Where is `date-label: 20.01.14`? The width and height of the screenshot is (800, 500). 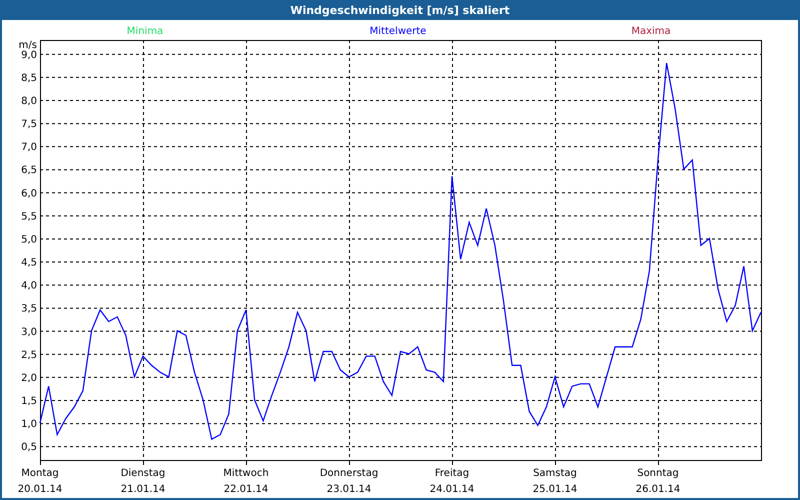
date-label: 20.01.14 is located at coordinates (40, 489).